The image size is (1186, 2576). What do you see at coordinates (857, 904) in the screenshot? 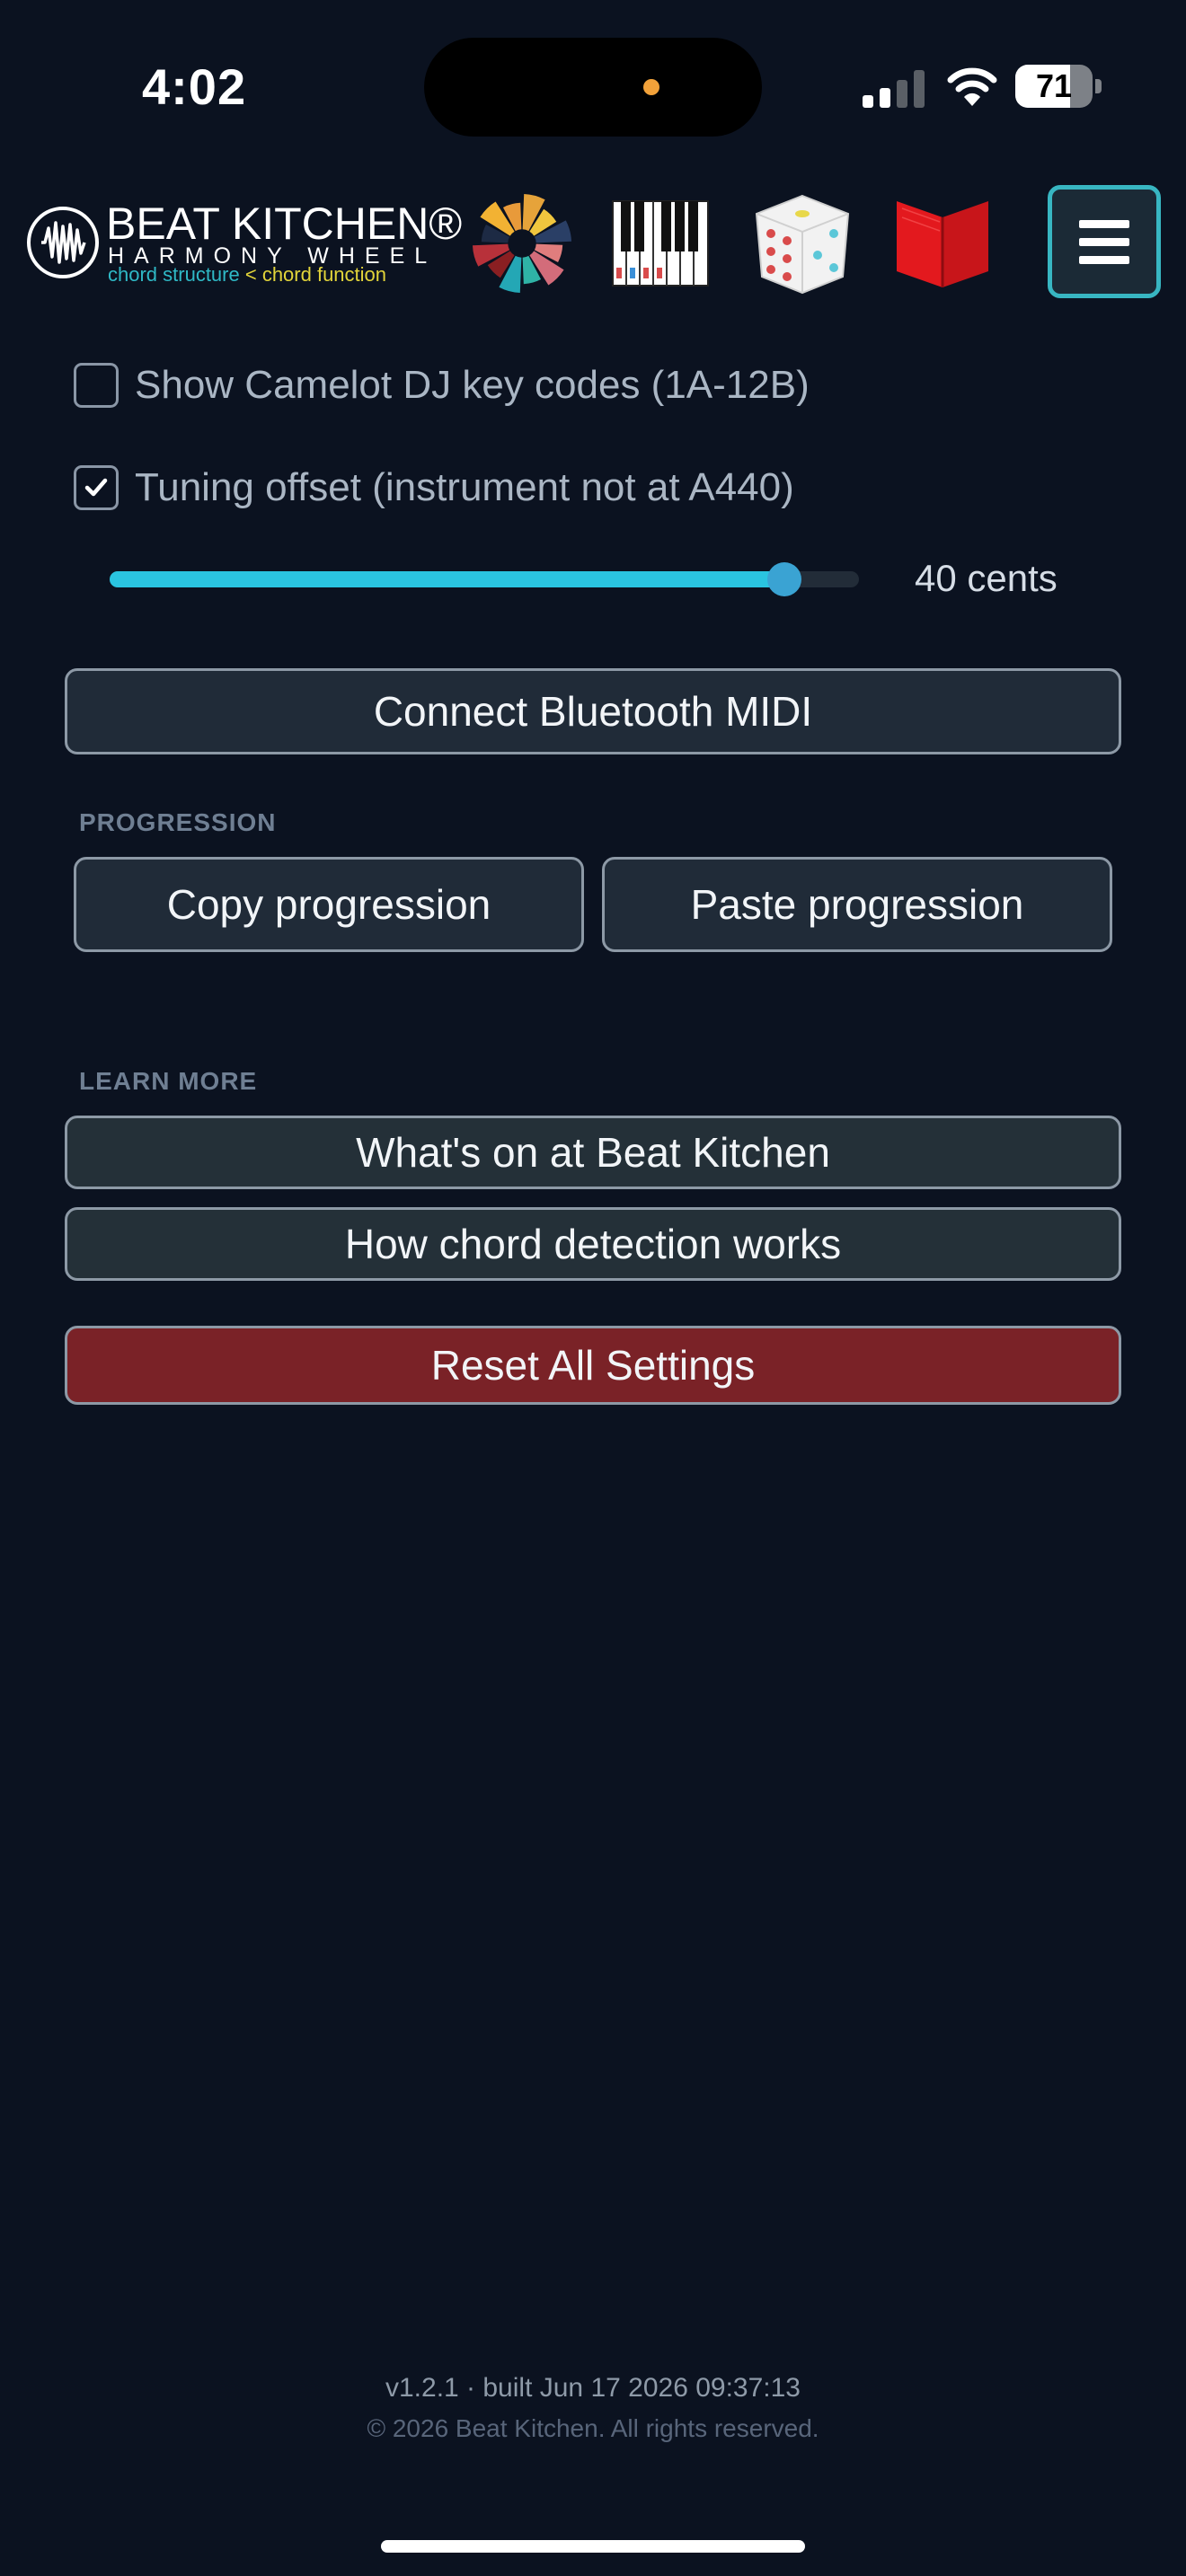
I see `paste-progression-button: Paste progression` at bounding box center [857, 904].